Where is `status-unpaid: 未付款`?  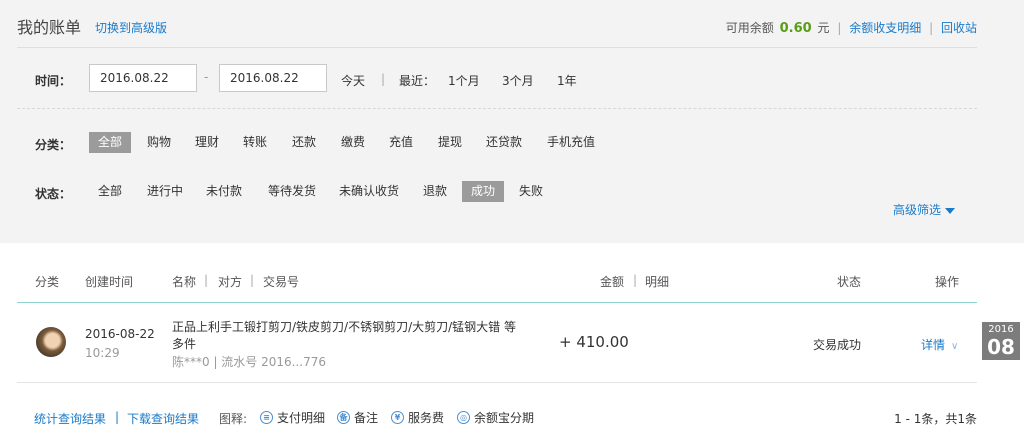 status-unpaid: 未付款 is located at coordinates (224, 191).